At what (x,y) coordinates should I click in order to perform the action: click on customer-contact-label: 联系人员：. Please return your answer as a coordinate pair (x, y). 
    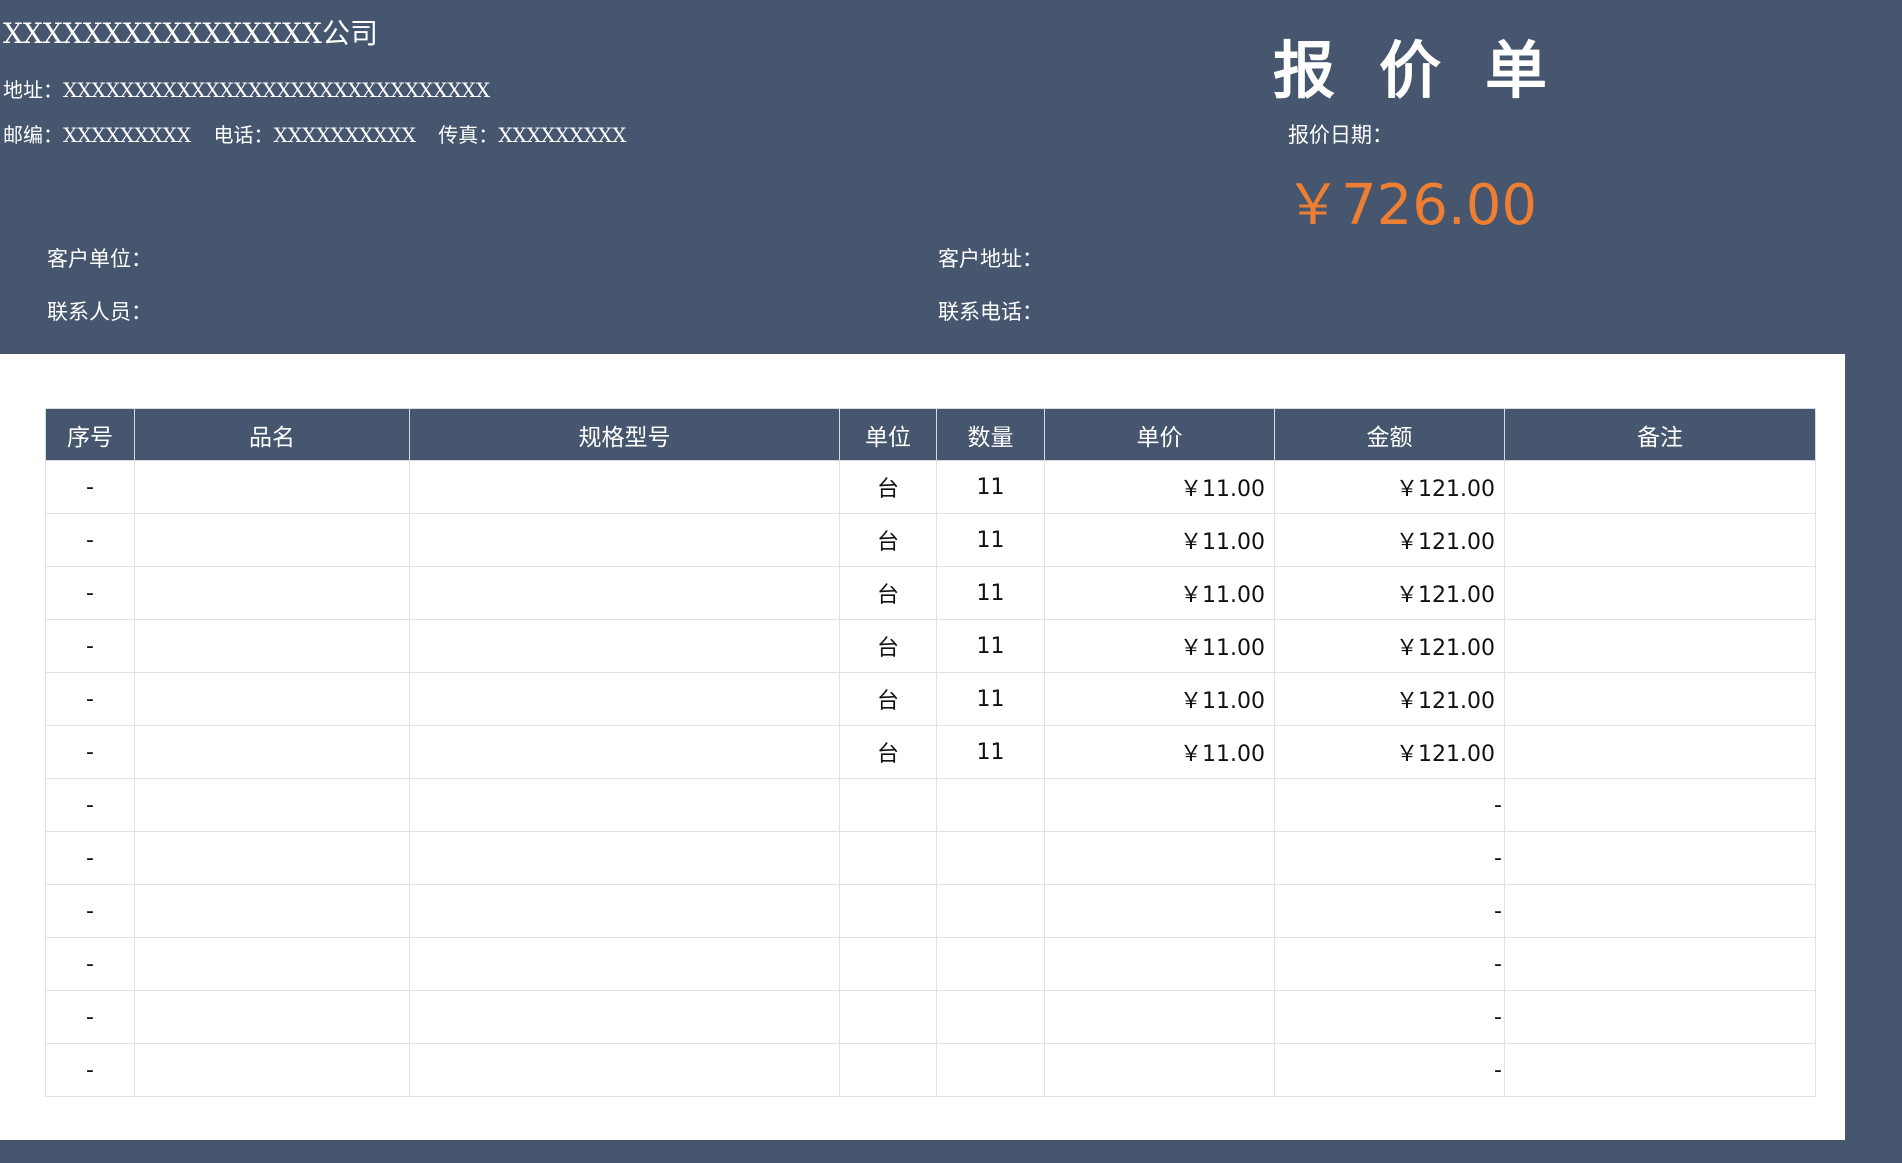
    Looking at the image, I should click on (99, 312).